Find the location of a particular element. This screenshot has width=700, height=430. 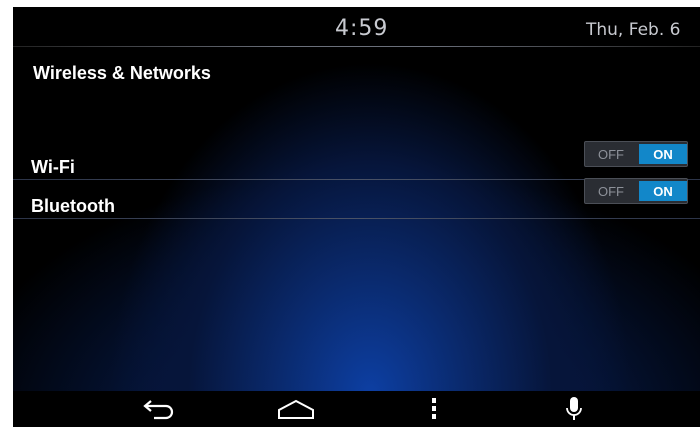

bluetooth-toggle: OFF ON is located at coordinates (636, 191).